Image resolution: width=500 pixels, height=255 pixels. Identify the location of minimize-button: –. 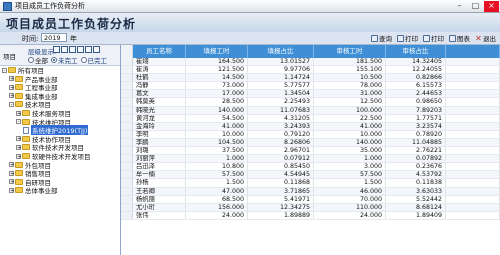
(459, 6).